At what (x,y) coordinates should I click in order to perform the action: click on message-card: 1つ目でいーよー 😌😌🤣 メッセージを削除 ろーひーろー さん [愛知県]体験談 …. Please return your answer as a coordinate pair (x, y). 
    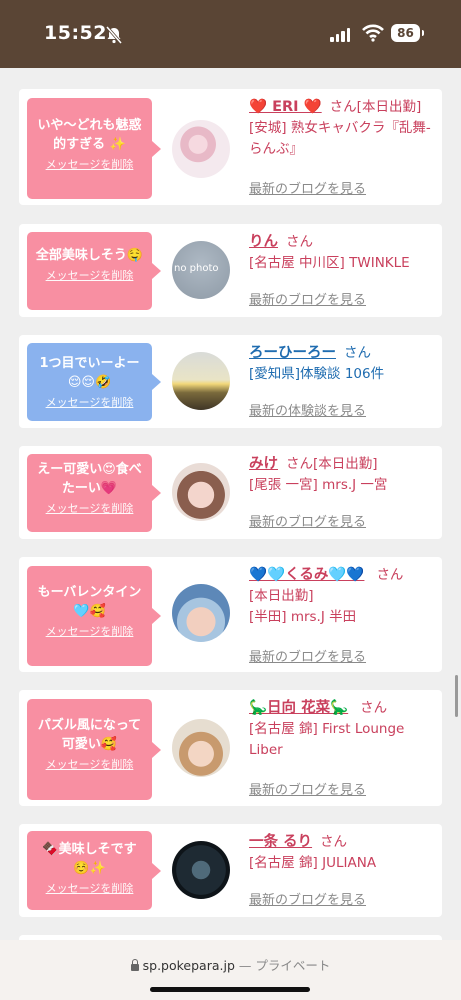
    Looking at the image, I should click on (230, 381).